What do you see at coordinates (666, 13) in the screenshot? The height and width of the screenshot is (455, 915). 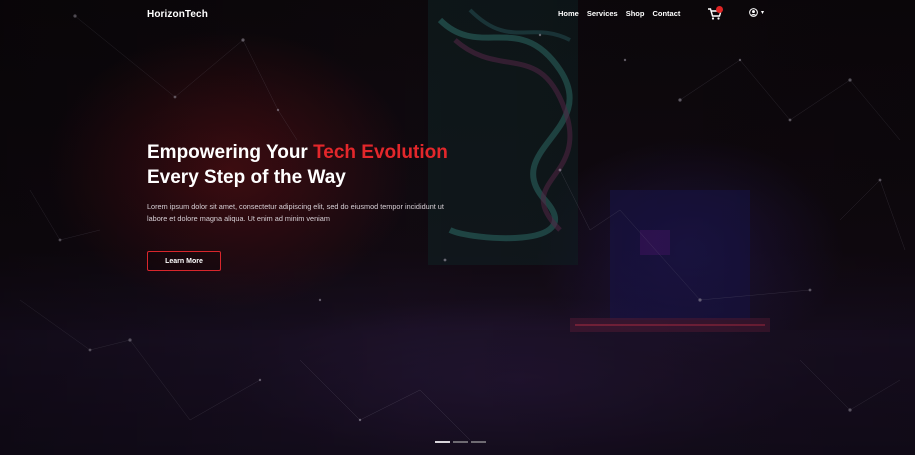 I see `nav-link-contact: Contact` at bounding box center [666, 13].